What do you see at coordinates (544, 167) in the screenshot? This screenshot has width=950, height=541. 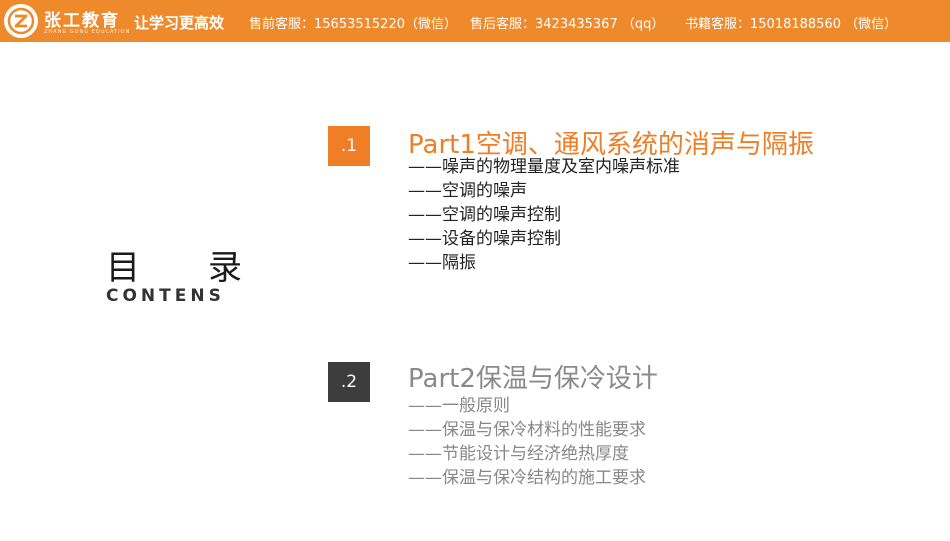 I see `list-item: ——噪声的物理量度及室内噪声标准` at bounding box center [544, 167].